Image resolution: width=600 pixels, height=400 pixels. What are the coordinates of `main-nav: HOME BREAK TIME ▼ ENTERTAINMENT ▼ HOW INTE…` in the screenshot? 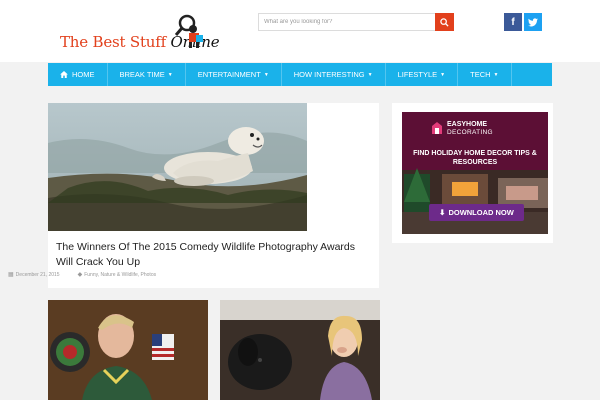 It's located at (300, 74).